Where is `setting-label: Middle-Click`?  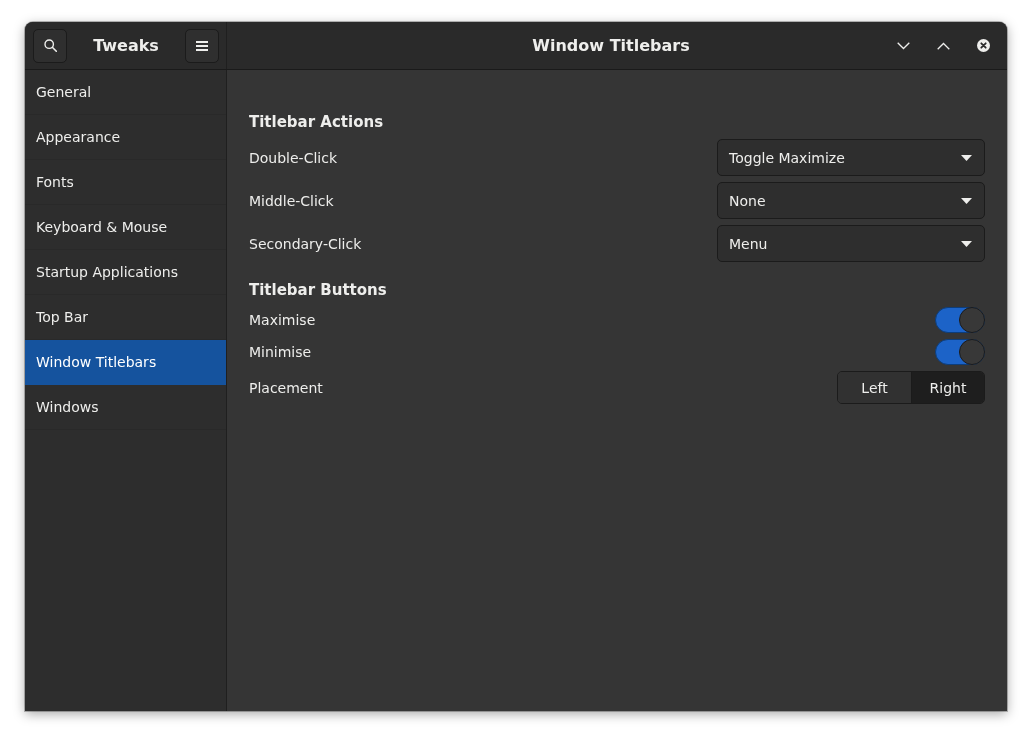 setting-label: Middle-Click is located at coordinates (291, 200).